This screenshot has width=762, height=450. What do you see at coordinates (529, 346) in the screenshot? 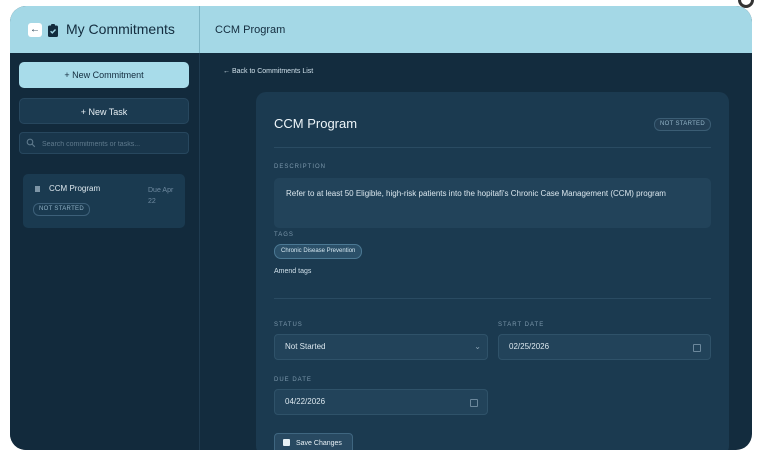
I see `start-date-value: 02/25/2026` at bounding box center [529, 346].